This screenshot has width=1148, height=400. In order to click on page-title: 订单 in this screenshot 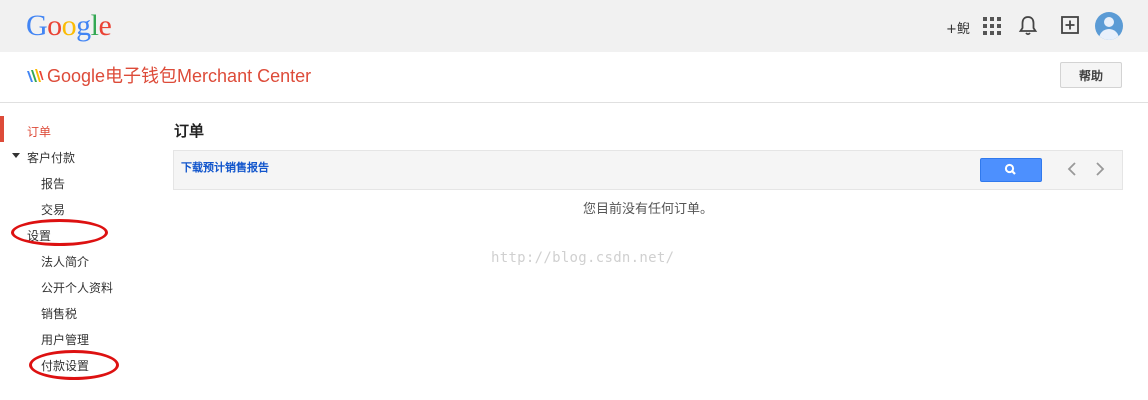, I will do `click(189, 131)`.